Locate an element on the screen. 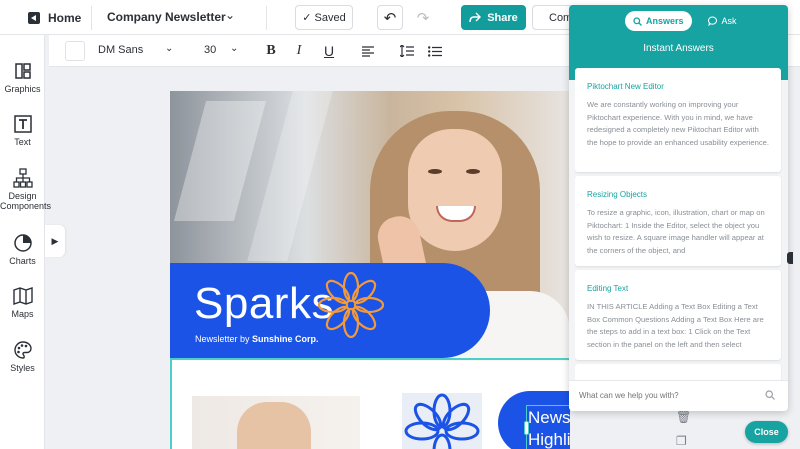  share-button: Share is located at coordinates (493, 17).